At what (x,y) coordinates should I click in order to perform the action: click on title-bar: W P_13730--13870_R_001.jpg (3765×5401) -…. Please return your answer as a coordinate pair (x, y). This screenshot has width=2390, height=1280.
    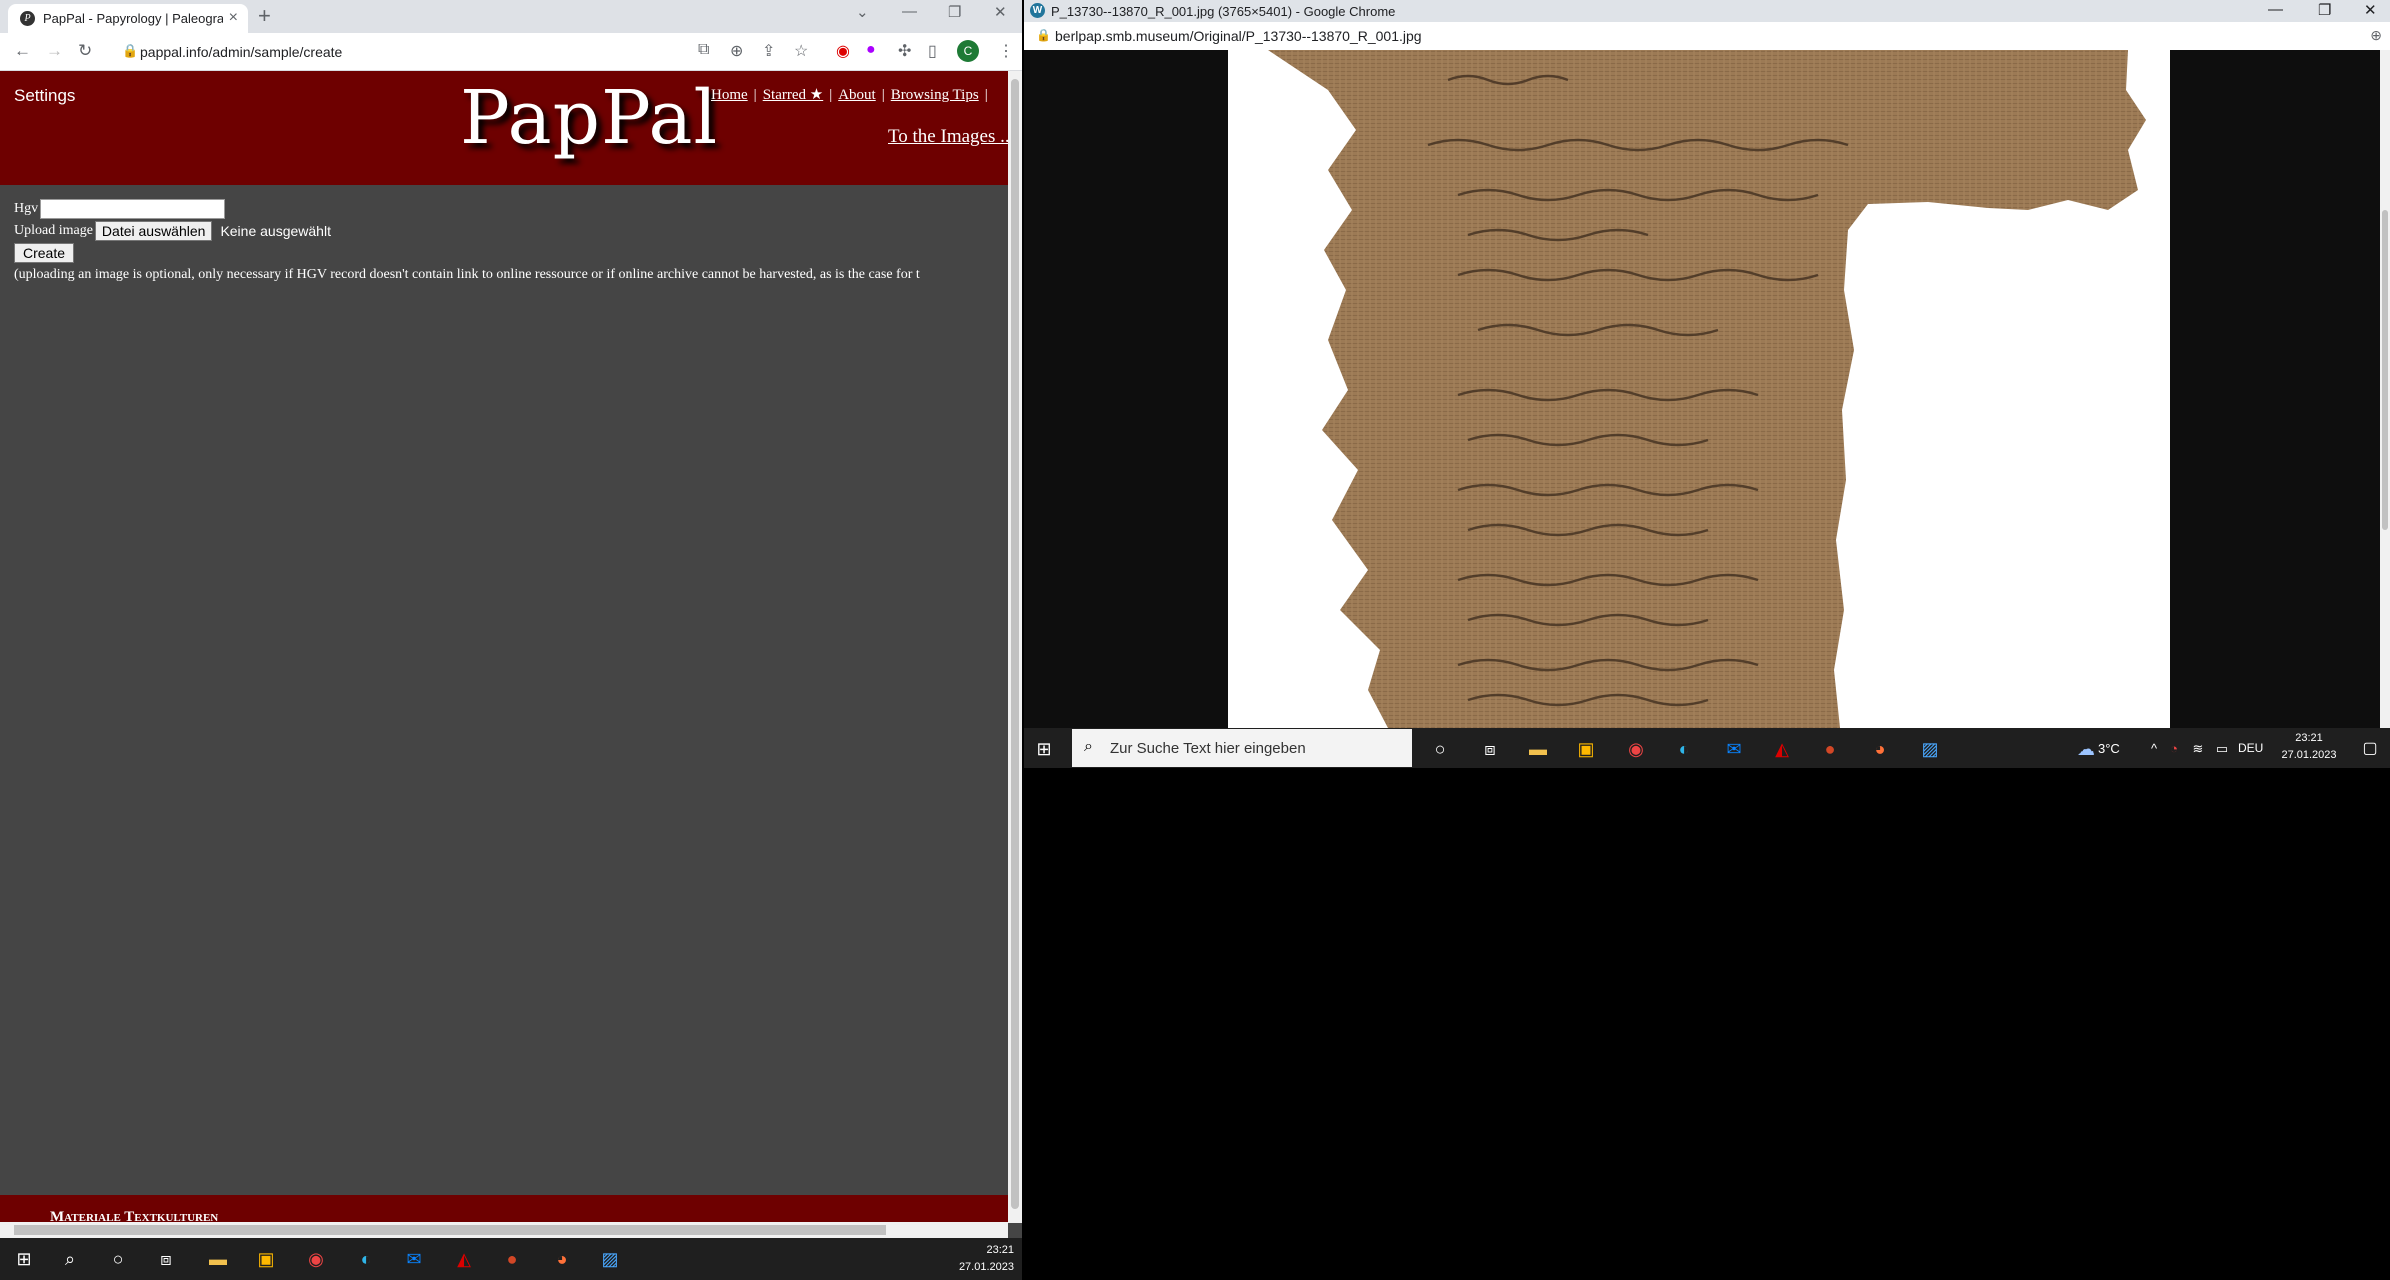
    Looking at the image, I should click on (1707, 11).